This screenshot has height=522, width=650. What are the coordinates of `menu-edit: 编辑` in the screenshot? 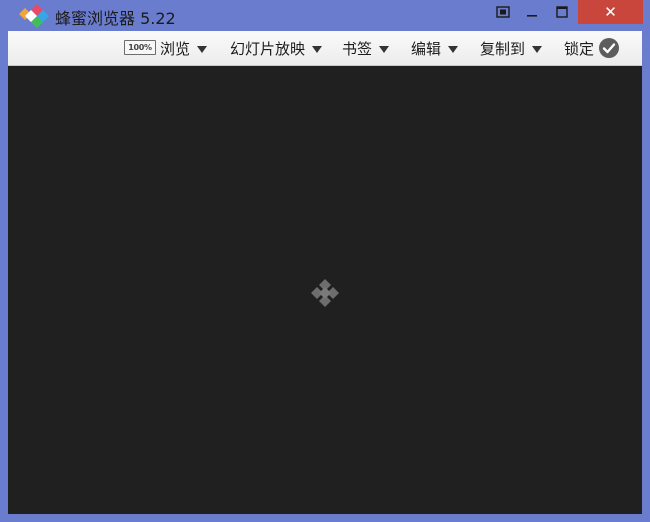 It's located at (435, 48).